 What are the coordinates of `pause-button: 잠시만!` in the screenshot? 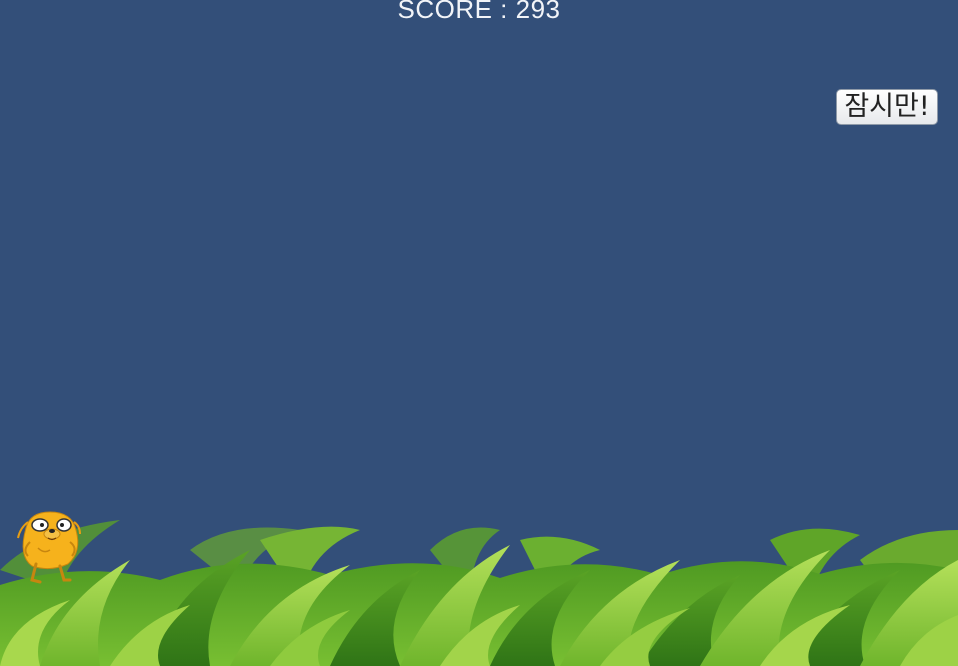 It's located at (887, 107).